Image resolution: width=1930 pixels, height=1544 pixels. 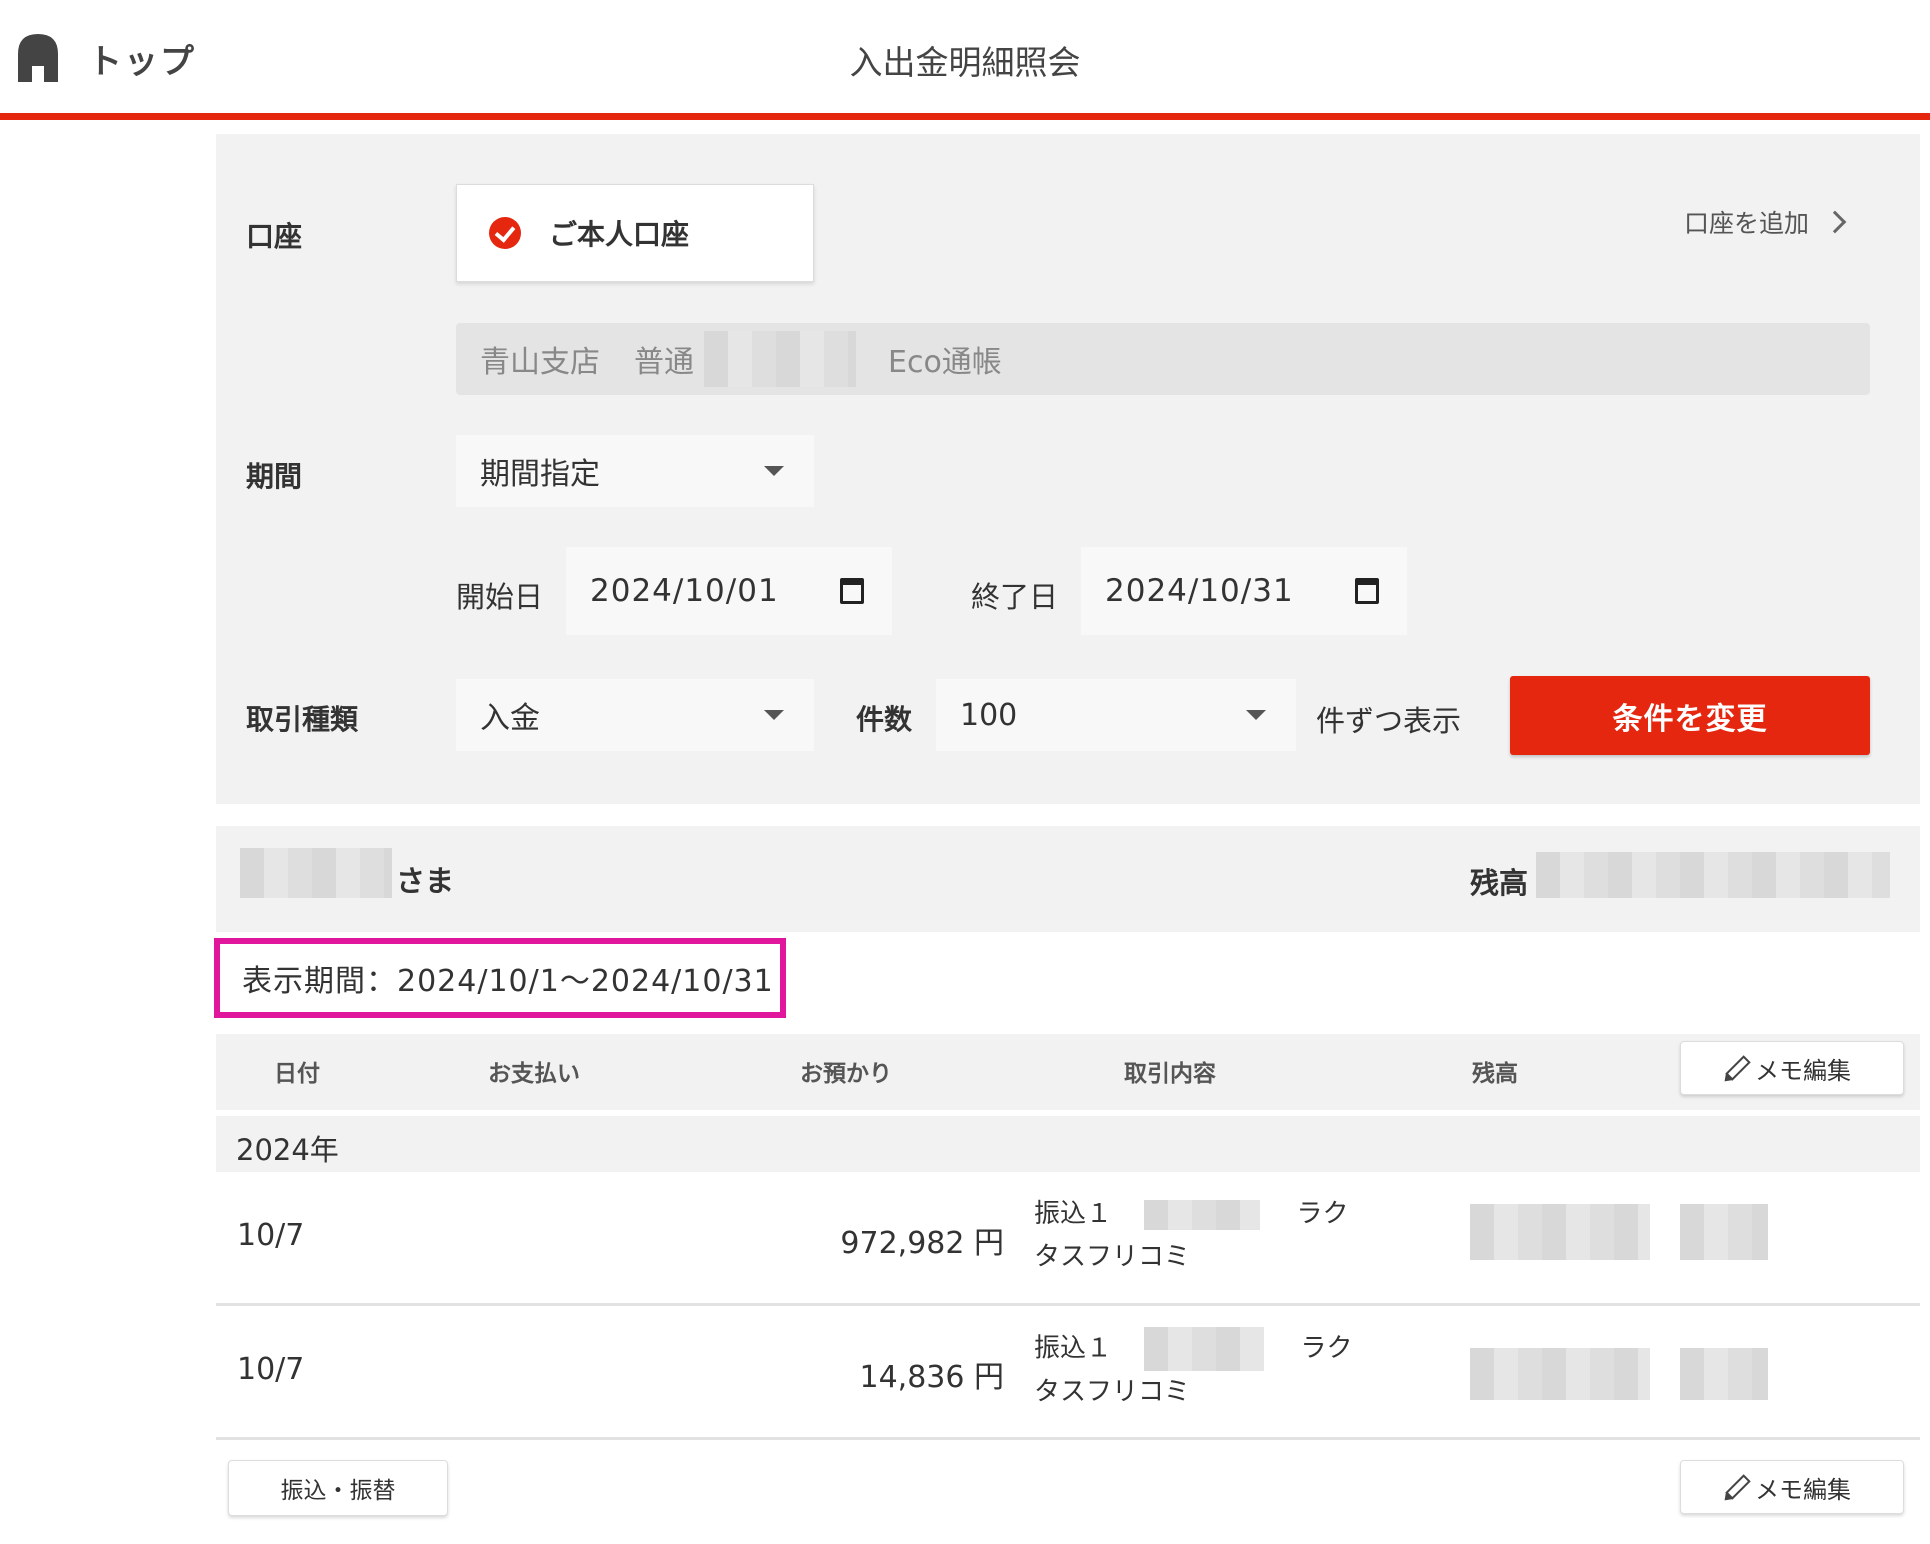 I want to click on col-header-deposit: お預かり, so click(x=846, y=1074).